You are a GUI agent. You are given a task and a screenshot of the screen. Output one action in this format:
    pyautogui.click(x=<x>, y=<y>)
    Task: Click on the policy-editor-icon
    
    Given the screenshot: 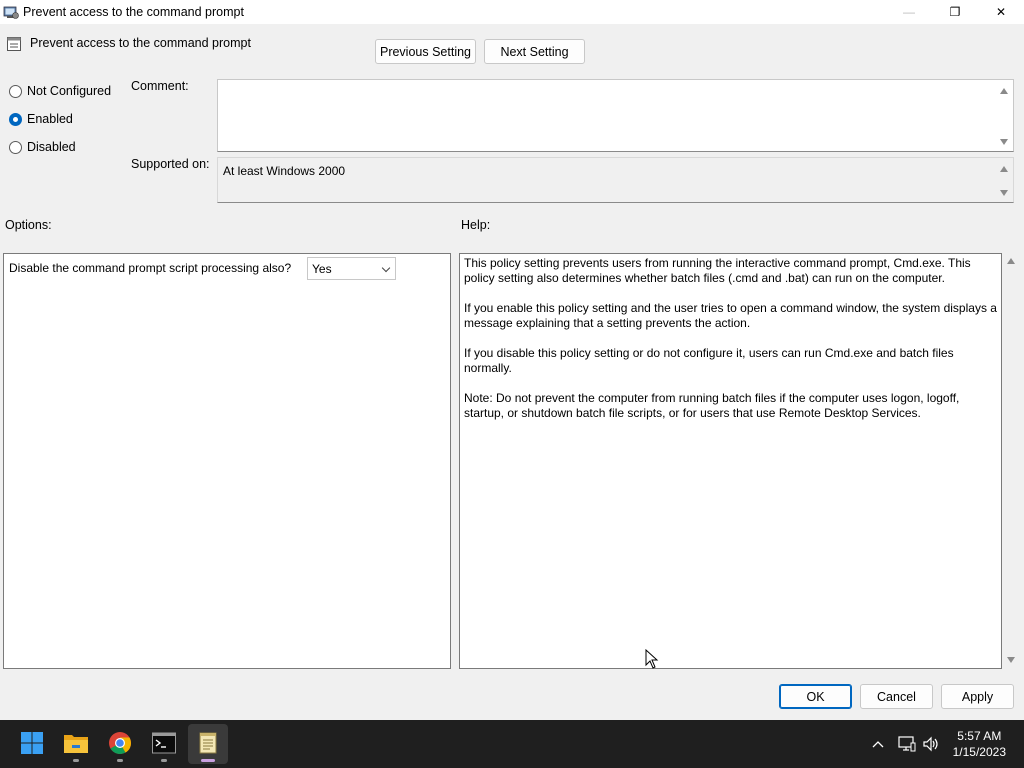 What is the action you would take?
    pyautogui.click(x=11, y=12)
    